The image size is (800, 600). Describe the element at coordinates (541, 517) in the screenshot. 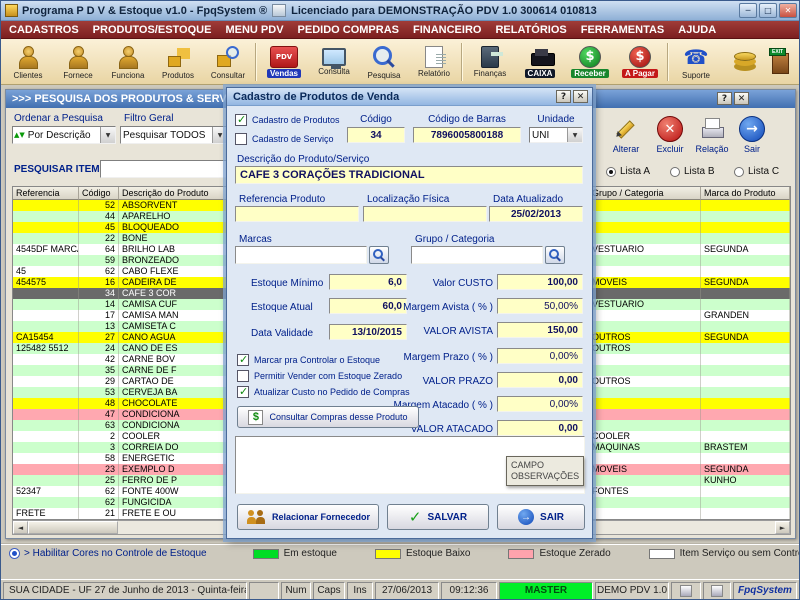

I see `sair-button: → SAIR` at that location.